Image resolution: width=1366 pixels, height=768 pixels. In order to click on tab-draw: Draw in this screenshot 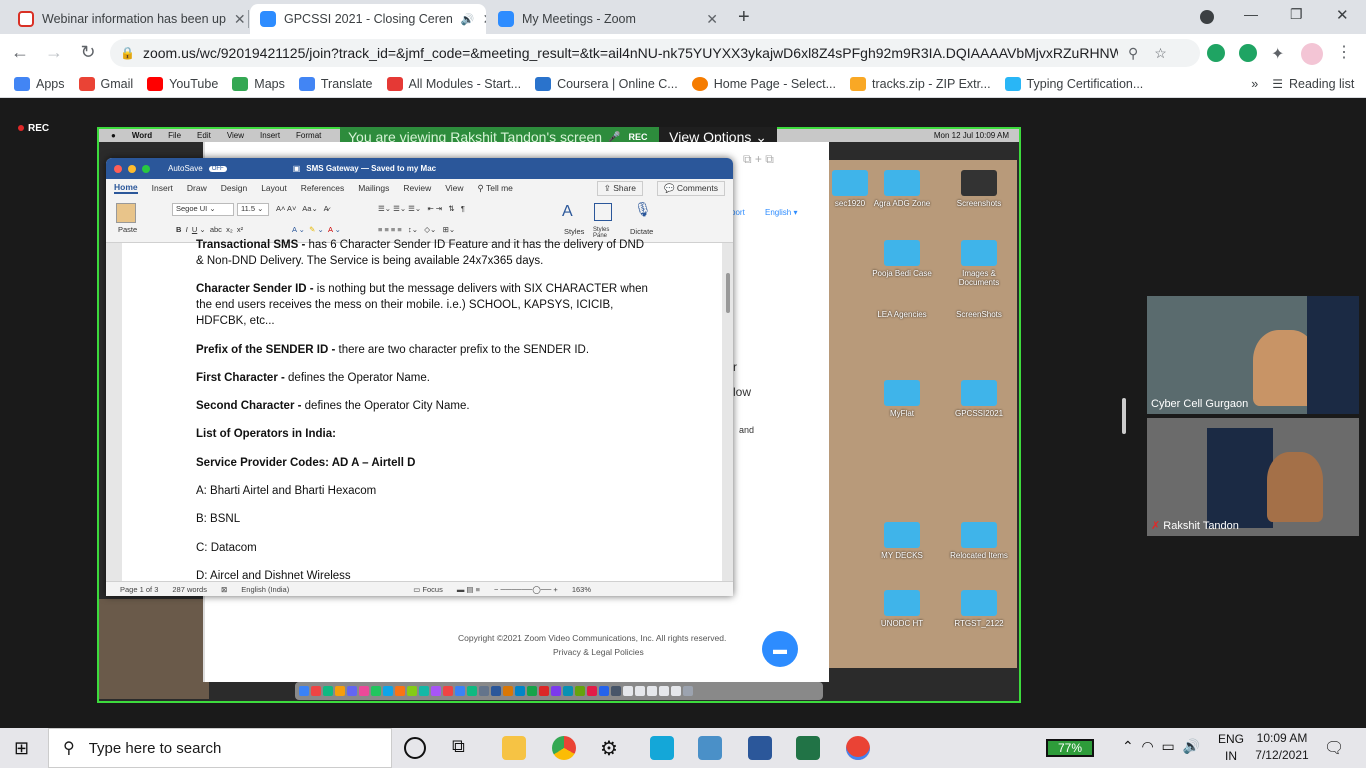, I will do `click(197, 188)`.